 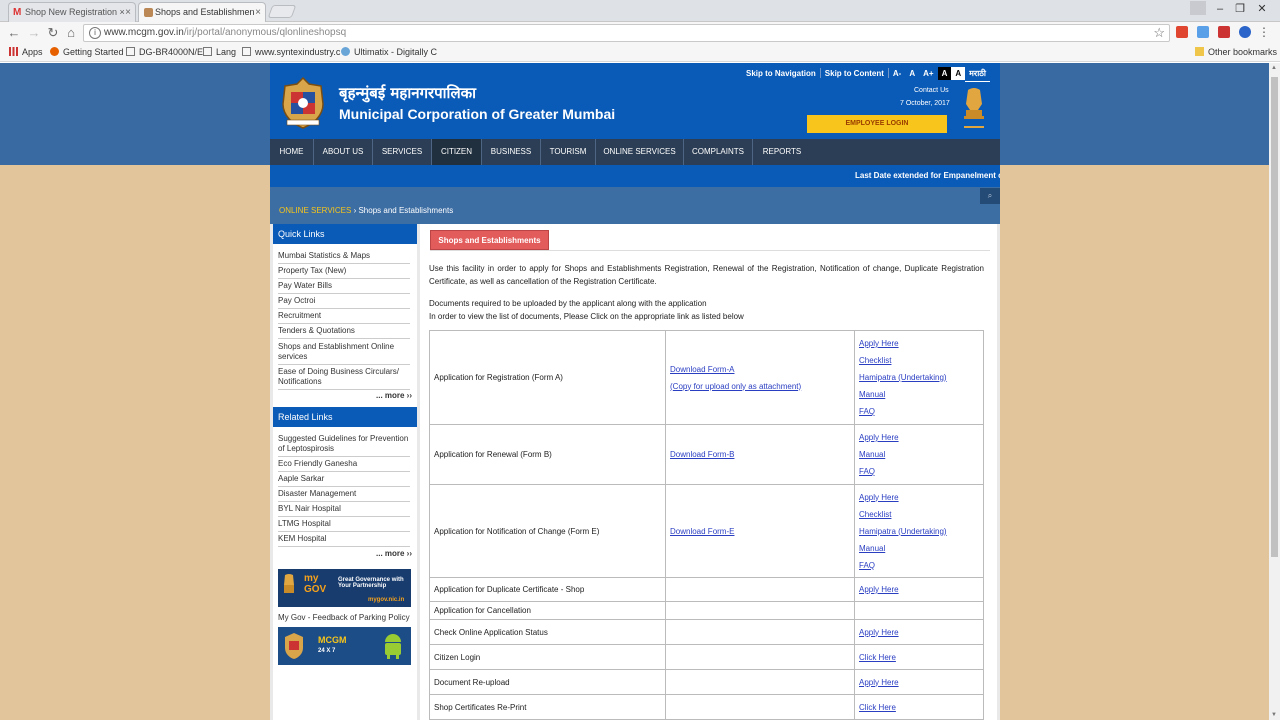 What do you see at coordinates (760, 531) in the screenshot?
I see `download-form-e-link: Download Form-E` at bounding box center [760, 531].